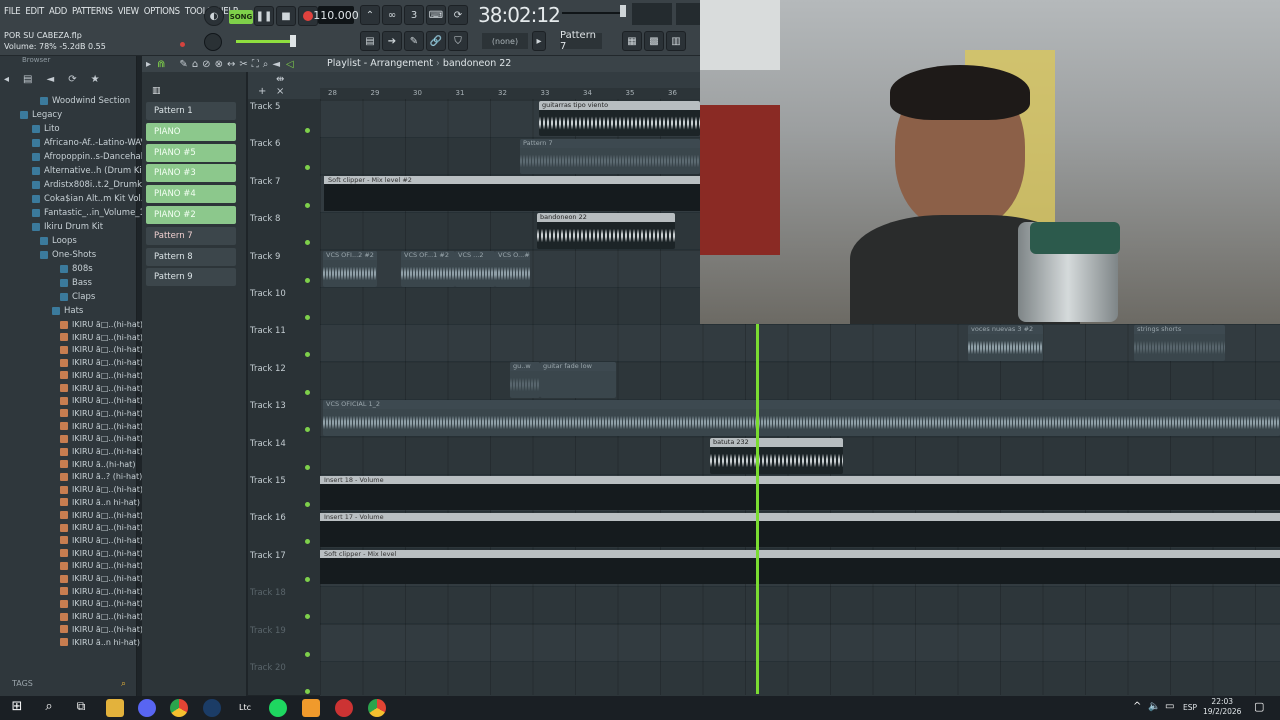  I want to click on language-indicator: ESP, so click(1190, 707).